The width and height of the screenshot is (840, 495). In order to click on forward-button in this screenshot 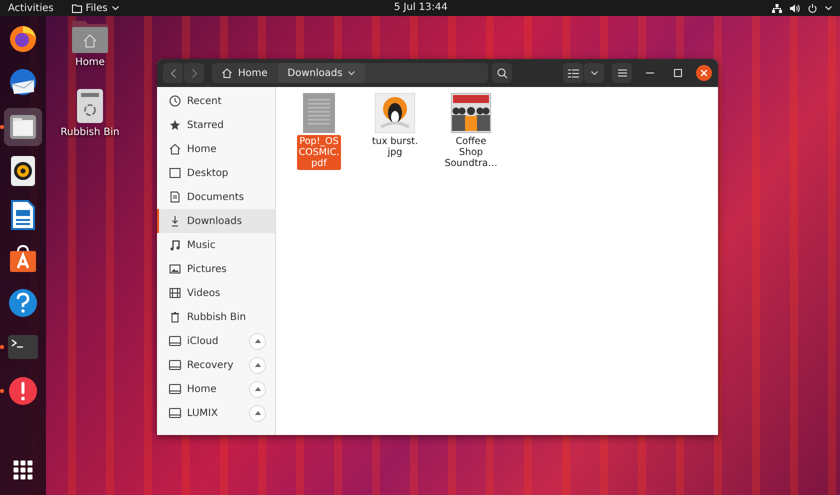, I will do `click(194, 73)`.